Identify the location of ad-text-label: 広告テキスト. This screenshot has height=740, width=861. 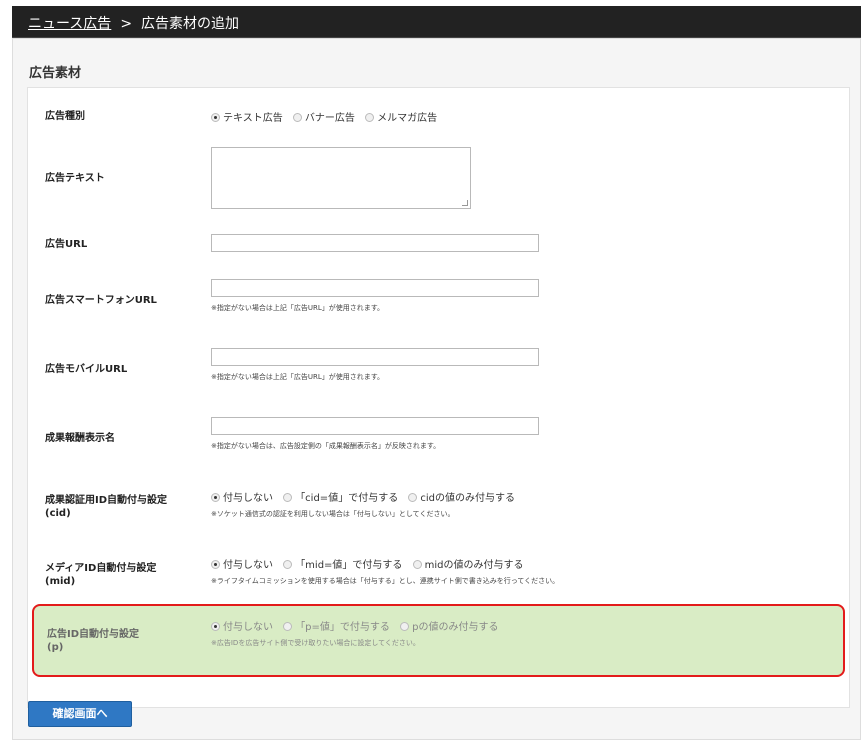
(75, 178).